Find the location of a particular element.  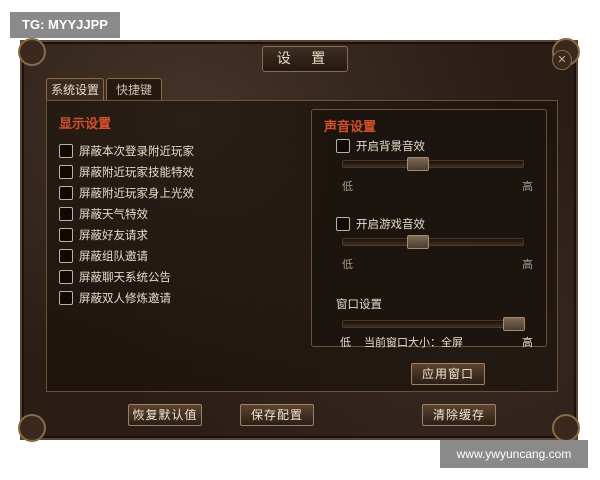

toggle-game-sfx: 开启游戏音效 is located at coordinates (380, 224).